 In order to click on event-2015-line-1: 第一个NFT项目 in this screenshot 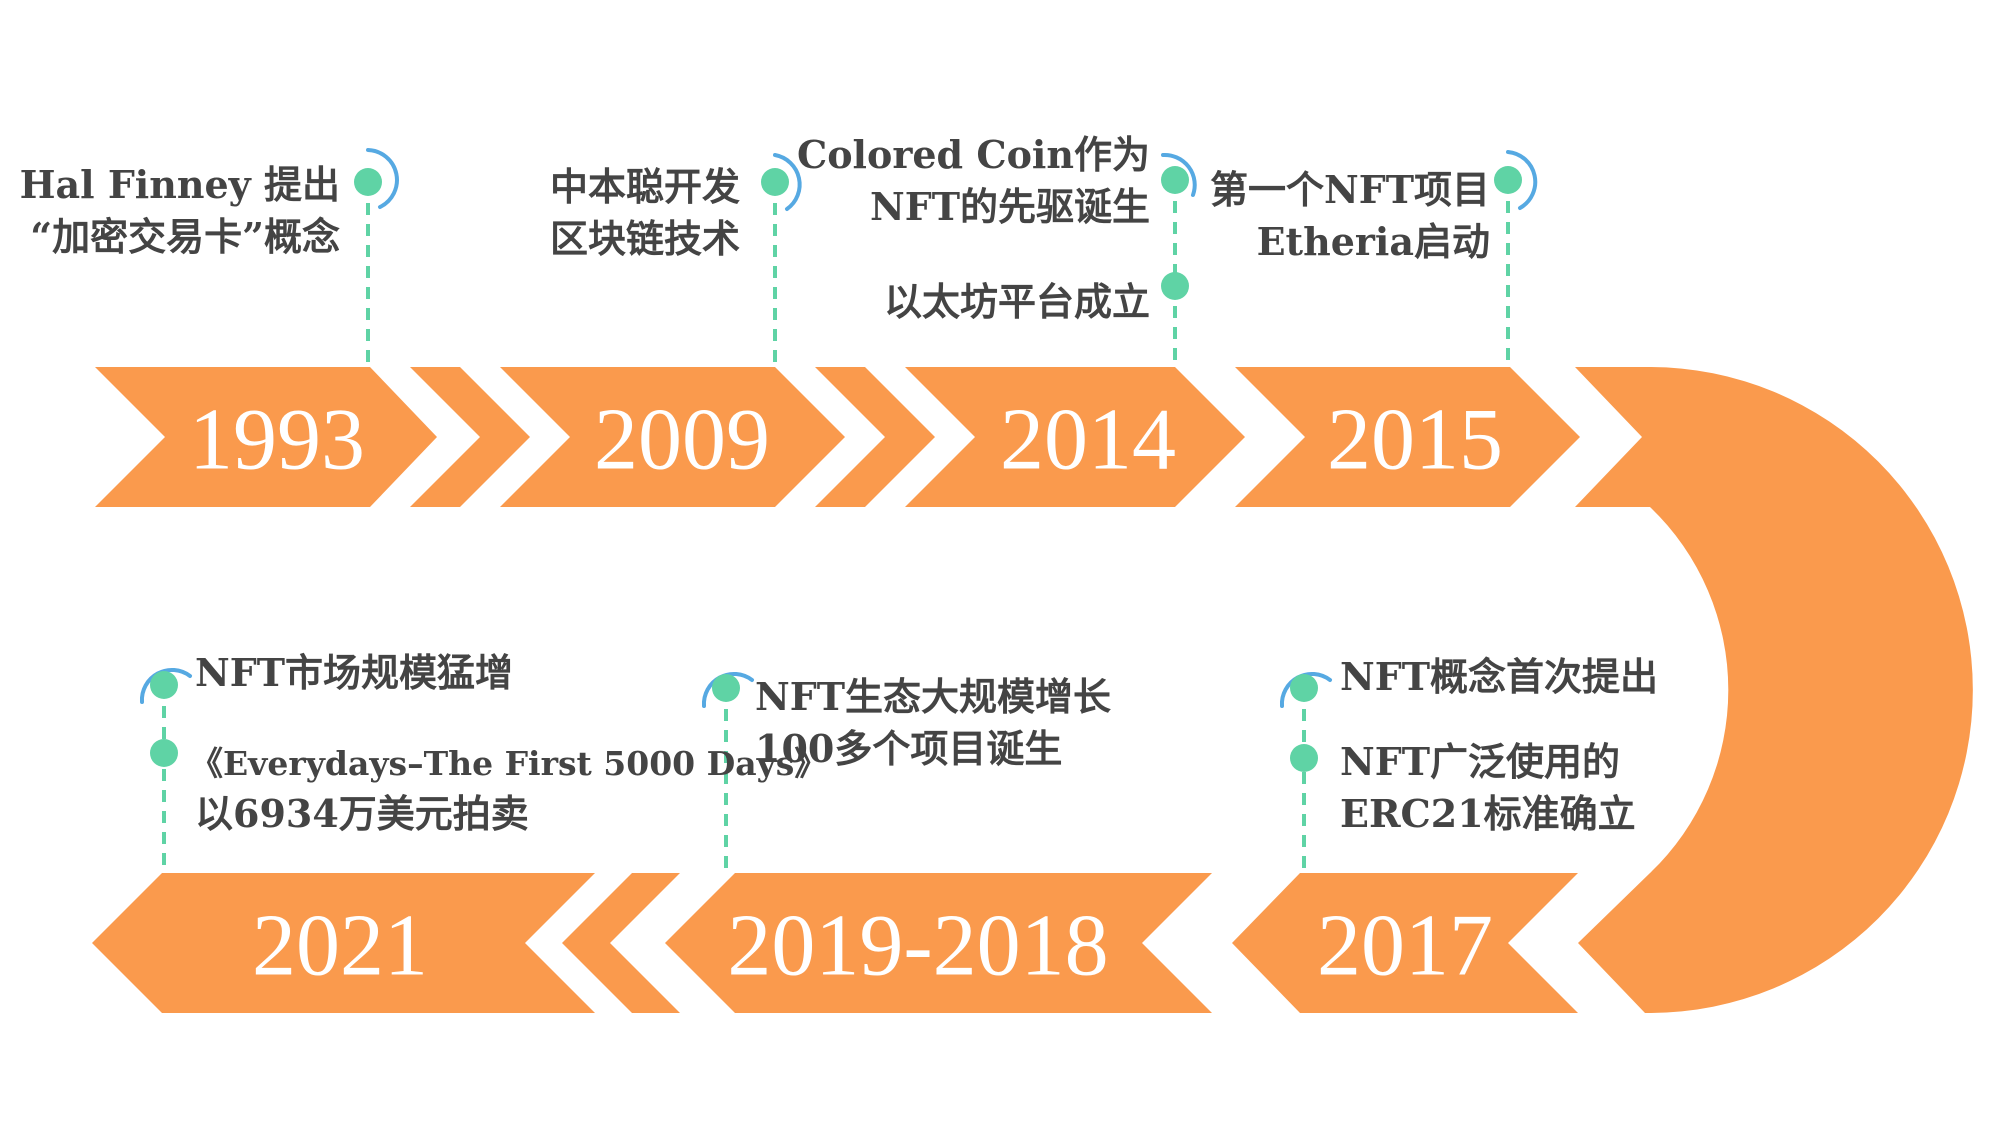, I will do `click(1350, 189)`.